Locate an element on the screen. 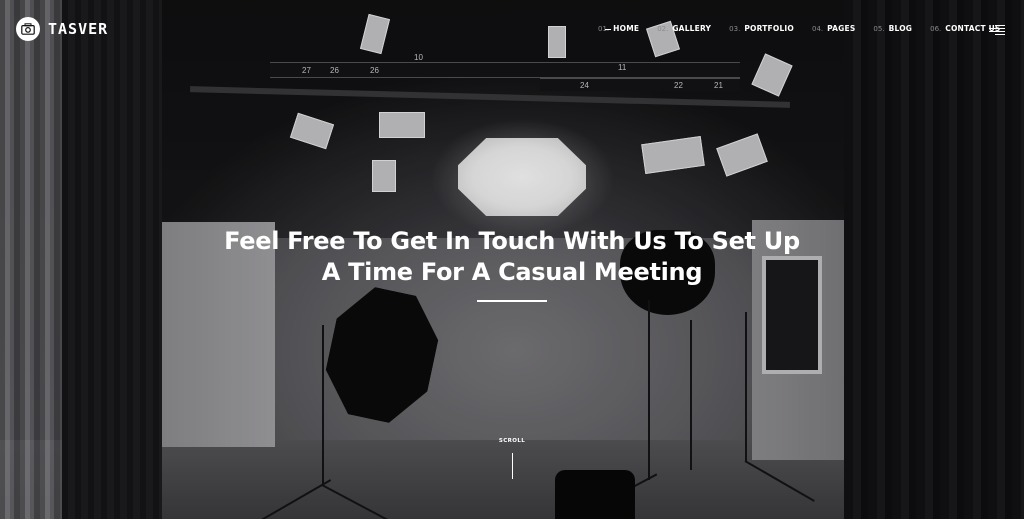  nav-number: 06. is located at coordinates (936, 29).